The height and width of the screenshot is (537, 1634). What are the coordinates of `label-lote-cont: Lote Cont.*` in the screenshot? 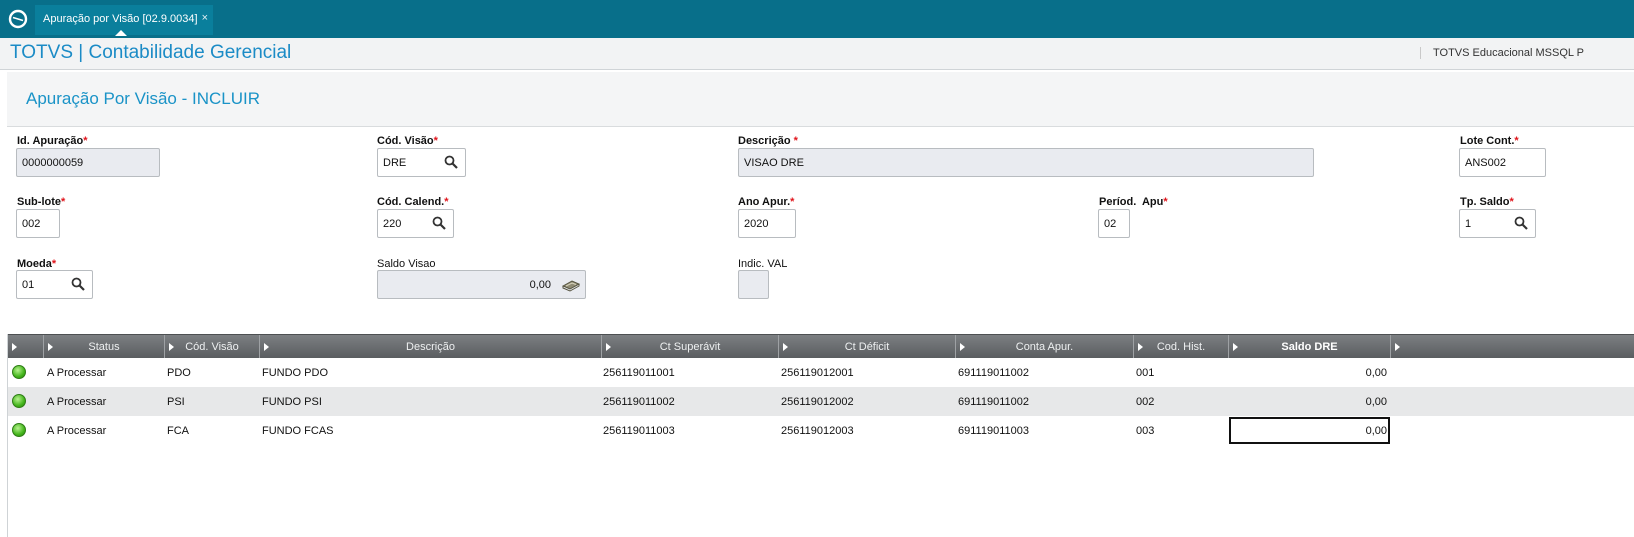 It's located at (1489, 141).